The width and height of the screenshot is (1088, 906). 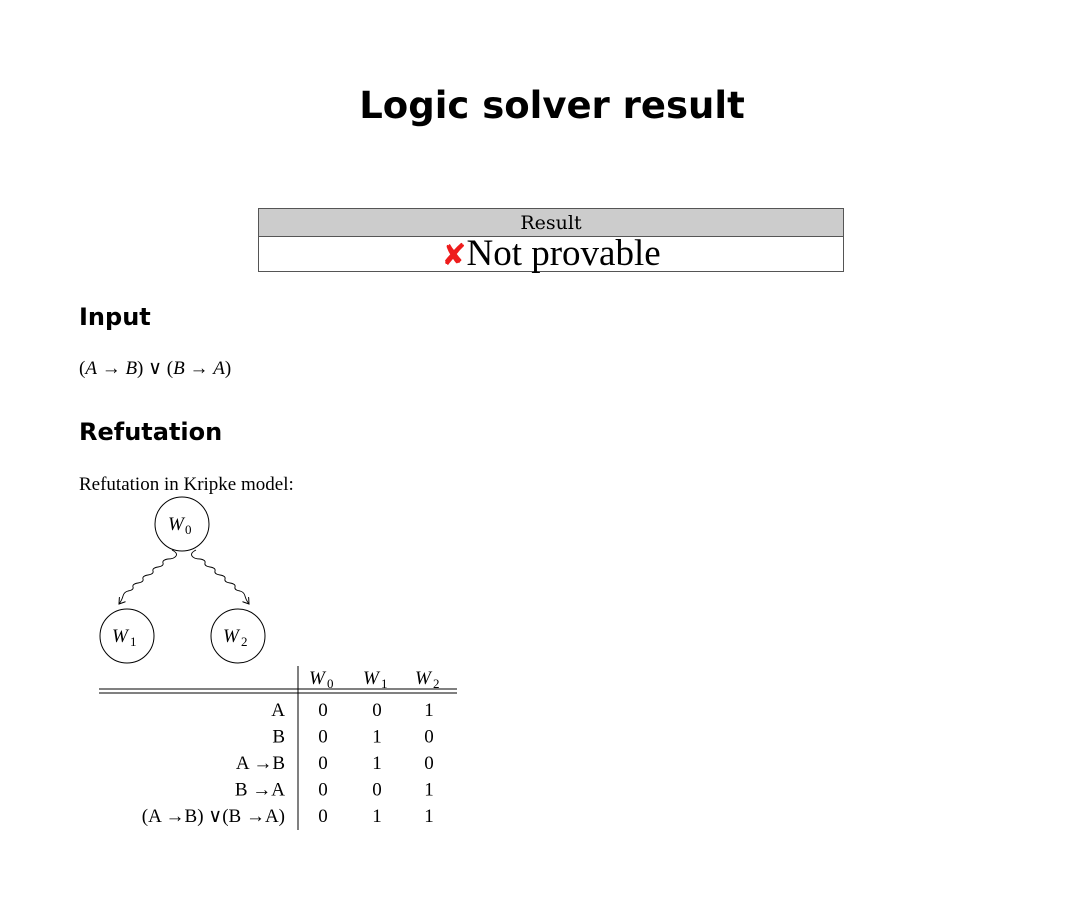 I want to click on result-box: Result ✘Not provable, so click(x=551, y=240).